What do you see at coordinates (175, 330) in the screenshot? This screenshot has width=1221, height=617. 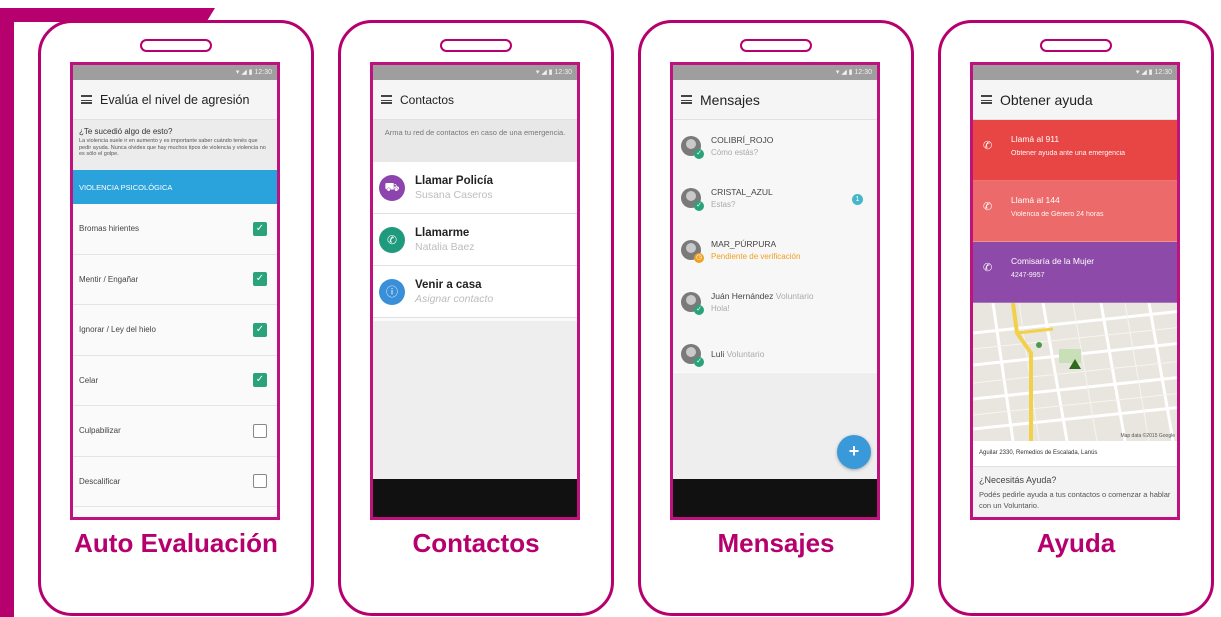 I see `checklist-row: Ignorar / Ley del hielo ✓` at bounding box center [175, 330].